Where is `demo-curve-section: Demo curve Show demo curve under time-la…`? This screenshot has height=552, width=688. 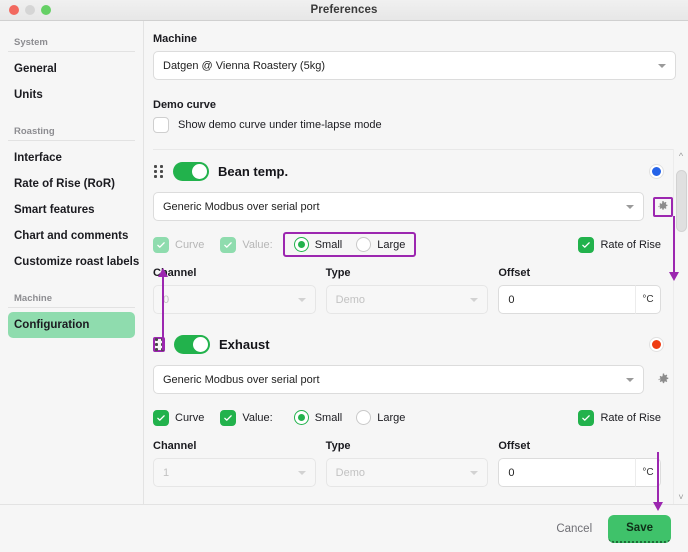
demo-curve-section: Demo curve Show demo curve under time-la… is located at coordinates (414, 116).